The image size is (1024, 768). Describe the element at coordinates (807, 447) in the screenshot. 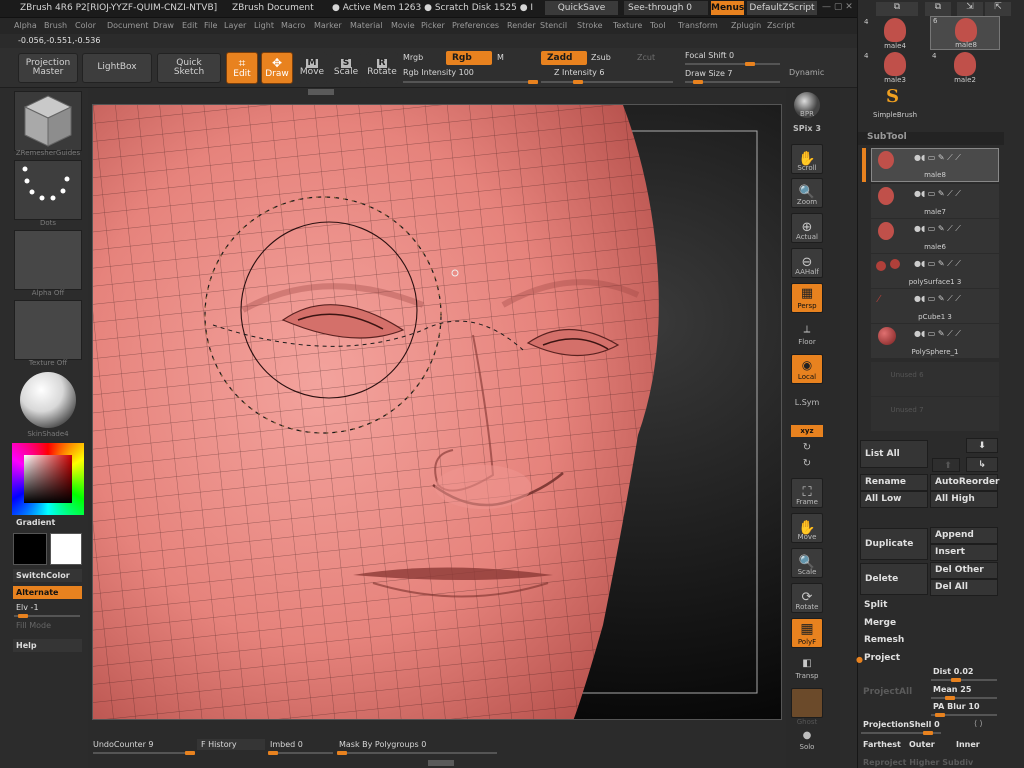

I see `rotate-axis-icon: ↻` at that location.